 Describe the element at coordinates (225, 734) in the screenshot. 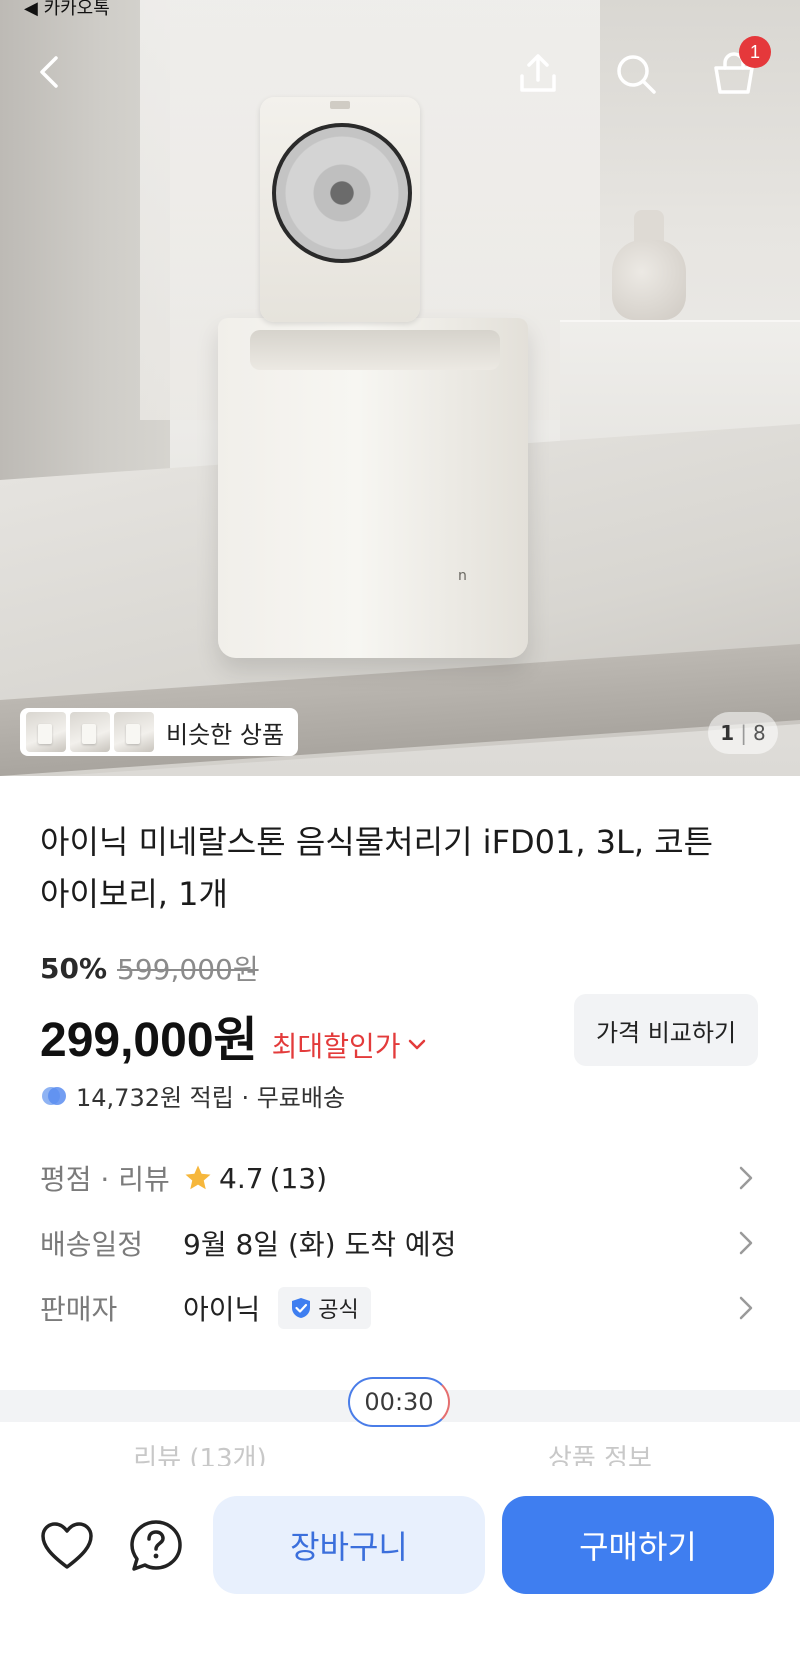

I see `similar-products-label: 비슷한 상품` at that location.